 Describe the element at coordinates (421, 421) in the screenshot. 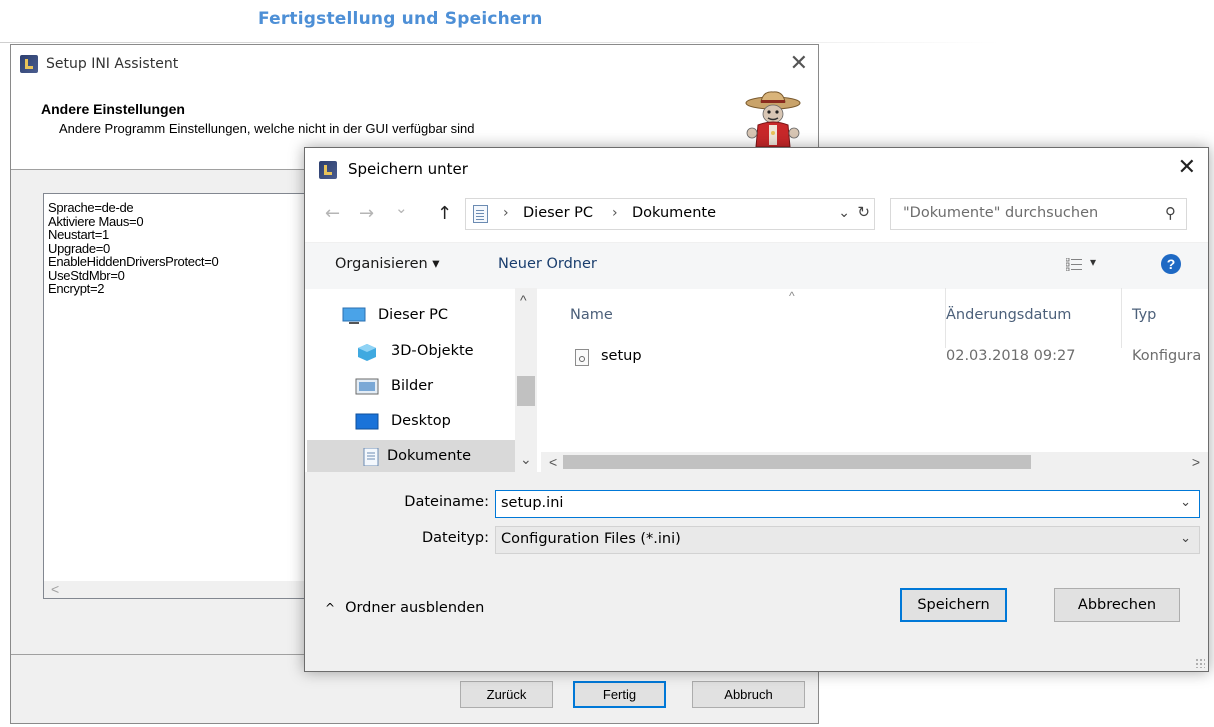

I see `sidebar-item-label: Desktop` at that location.